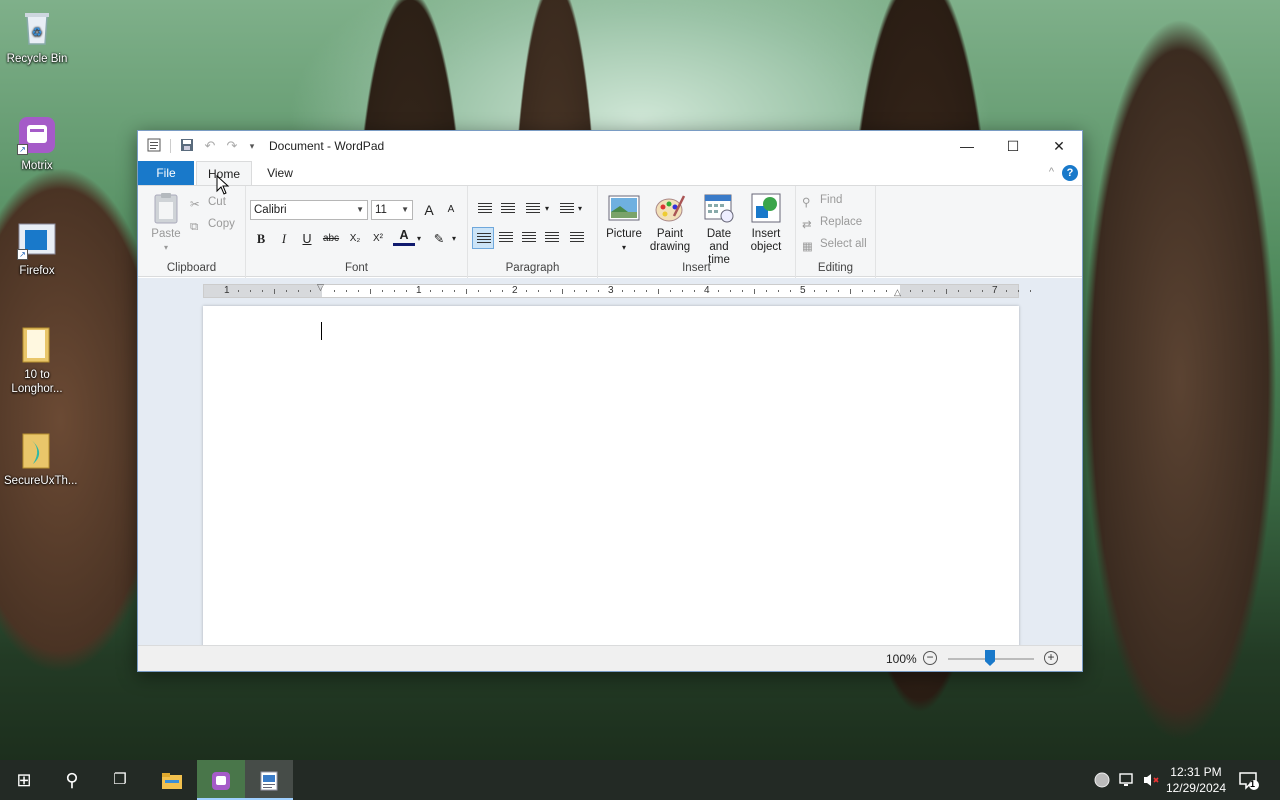 The height and width of the screenshot is (800, 1280). Describe the element at coordinates (270, 210) in the screenshot. I see `font-family-value: Calibri` at that location.